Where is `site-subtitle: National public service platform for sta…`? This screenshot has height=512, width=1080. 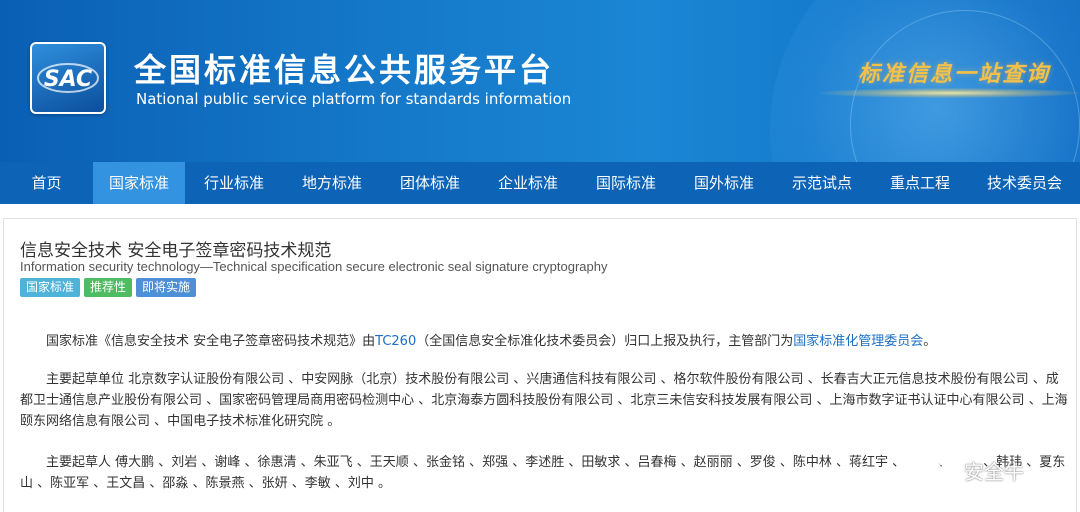 site-subtitle: National public service platform for sta… is located at coordinates (354, 99).